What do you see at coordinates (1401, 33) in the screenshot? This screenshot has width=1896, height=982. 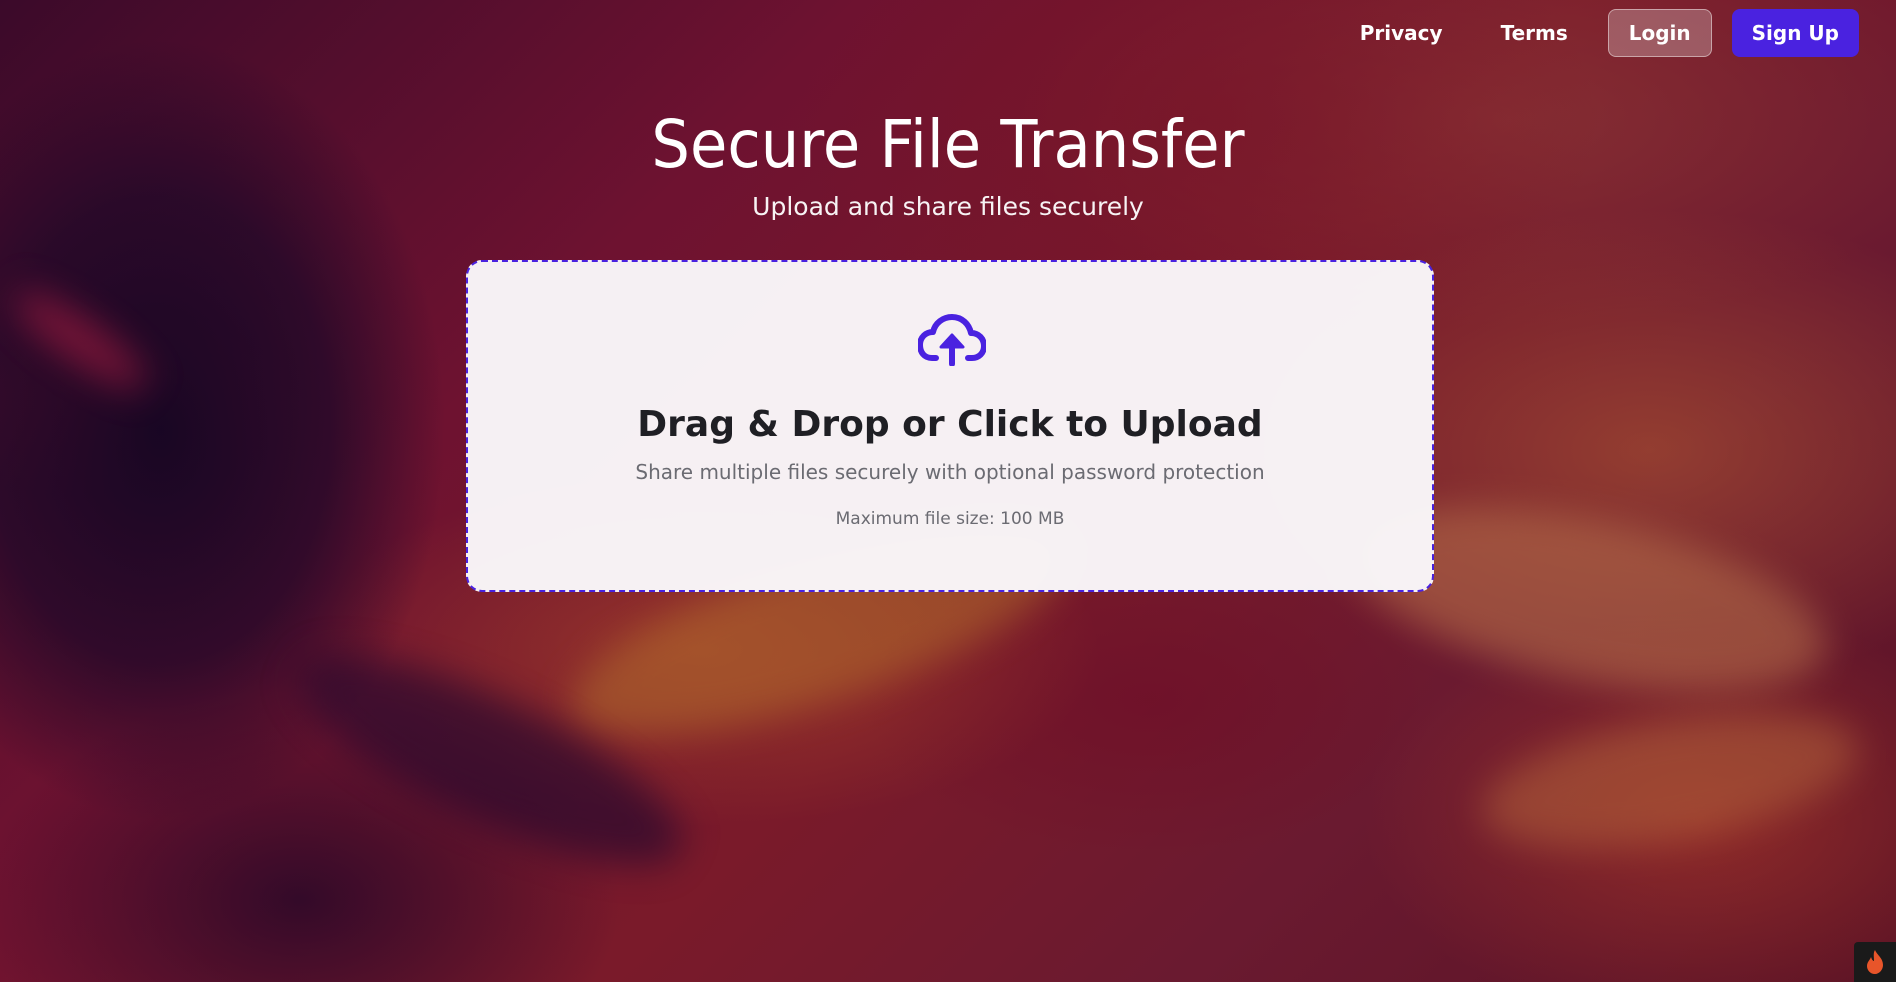 I see `privacy-link: Privacy` at bounding box center [1401, 33].